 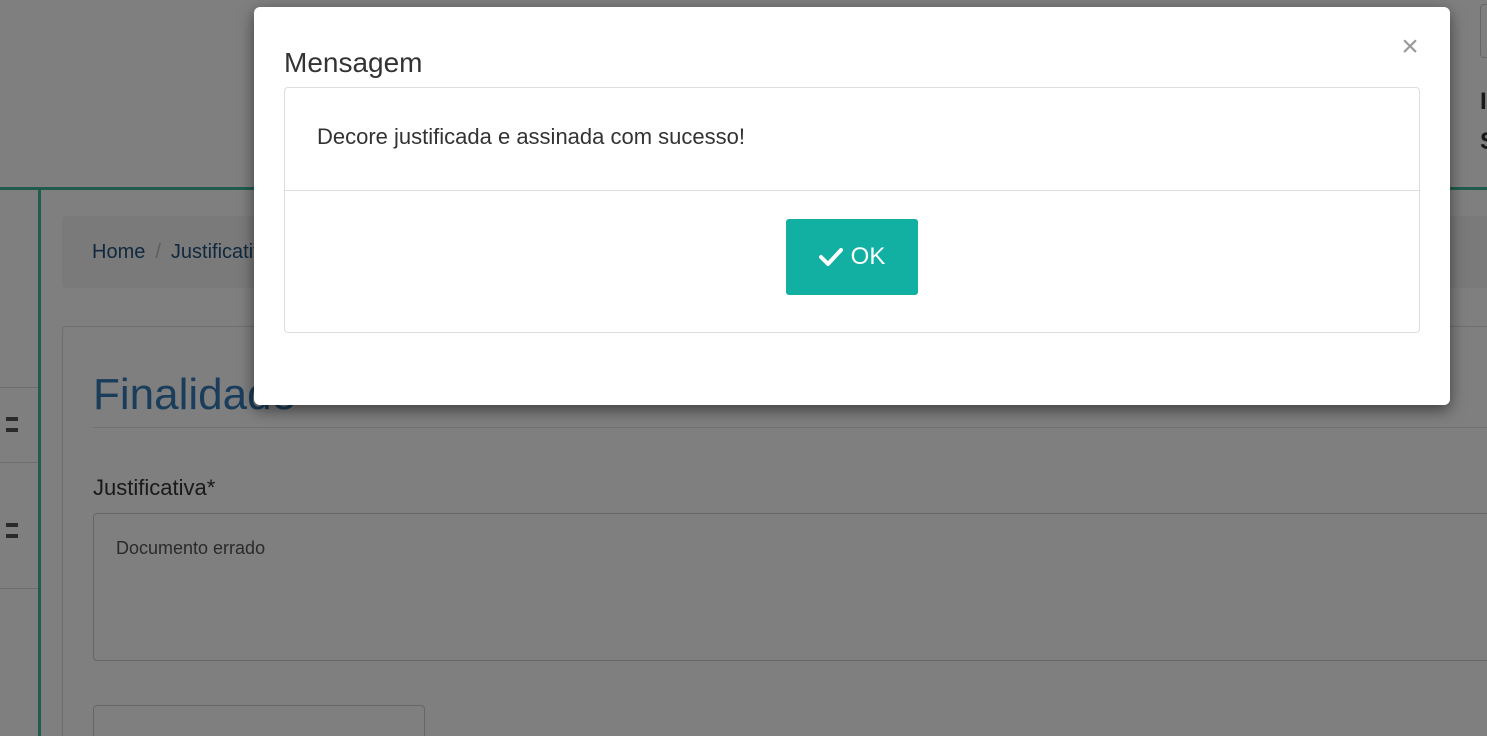 I want to click on ok-button: OK, so click(x=852, y=257).